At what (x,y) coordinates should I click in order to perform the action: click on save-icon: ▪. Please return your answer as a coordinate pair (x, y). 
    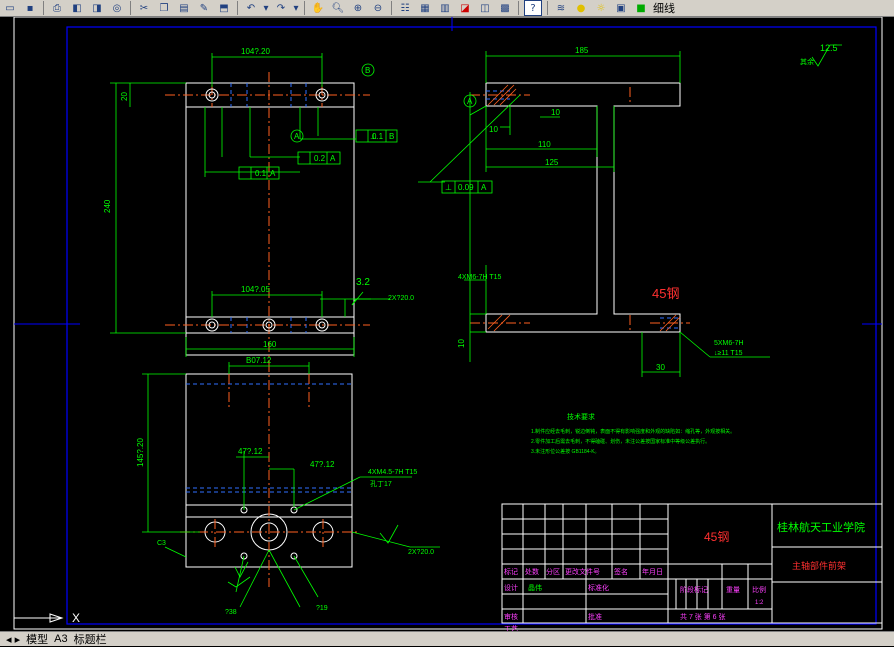
    Looking at the image, I should click on (30, 8).